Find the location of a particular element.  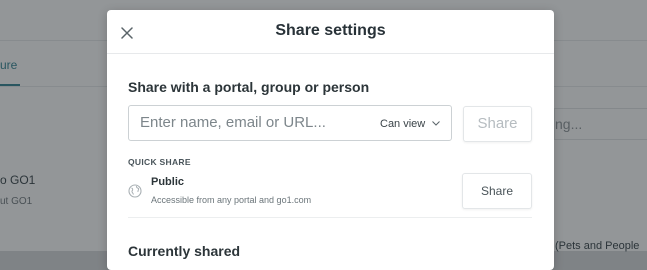

divider is located at coordinates (330, 217).